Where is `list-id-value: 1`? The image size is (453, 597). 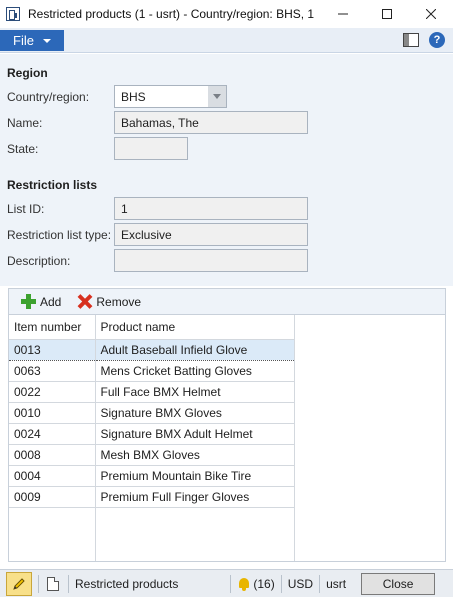
list-id-value: 1 is located at coordinates (124, 208).